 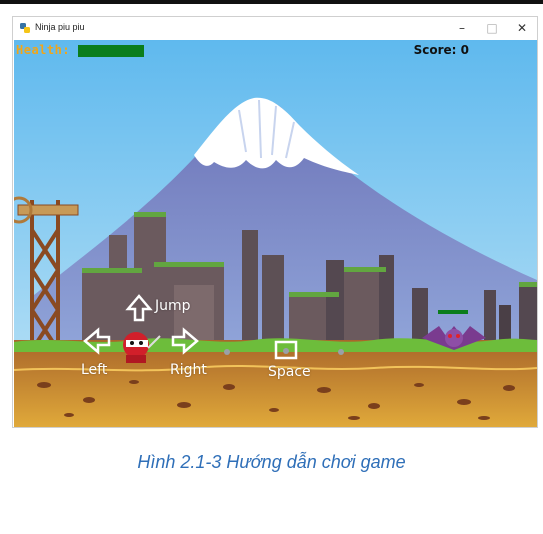 What do you see at coordinates (462, 28) in the screenshot?
I see `minimize-button: –` at bounding box center [462, 28].